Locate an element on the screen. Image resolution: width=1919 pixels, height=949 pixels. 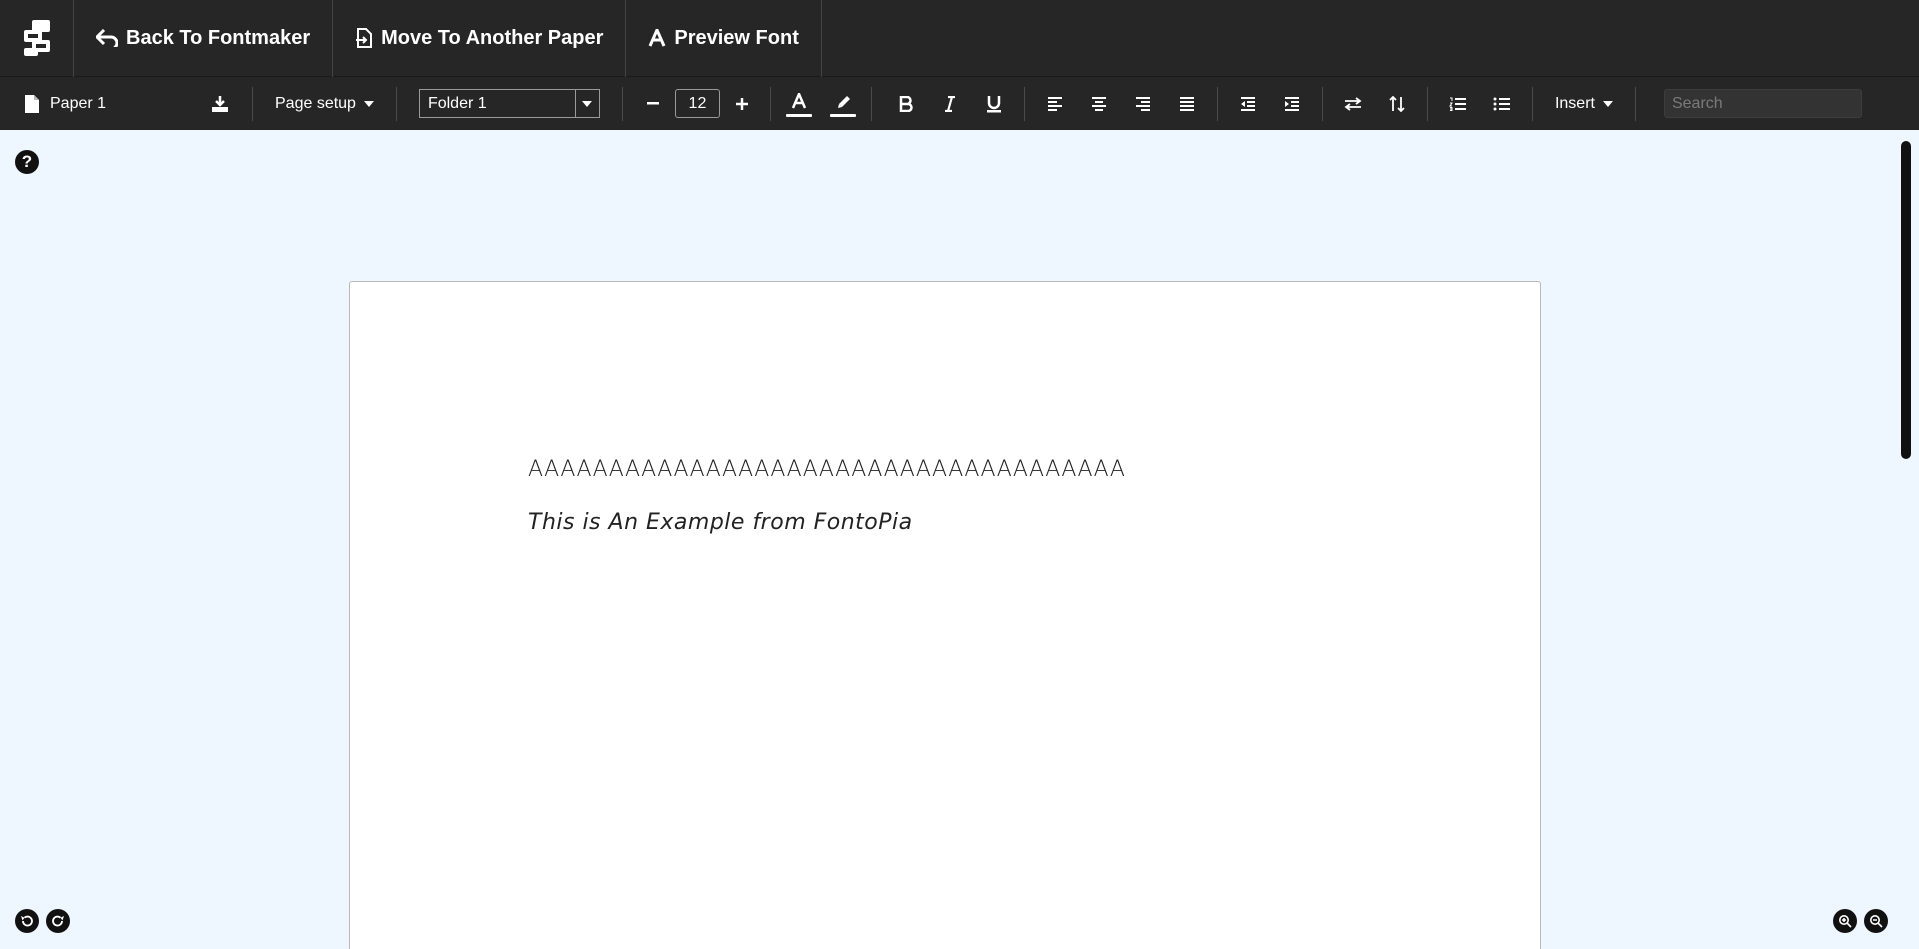
swap-vertical-icon is located at coordinates (1397, 103).